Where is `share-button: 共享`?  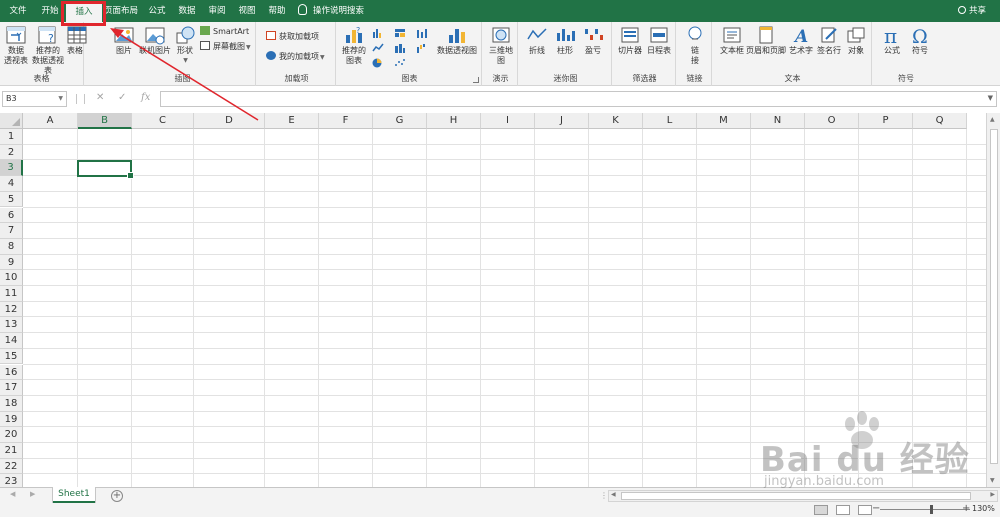
share-button: 共享 is located at coordinates (971, 11).